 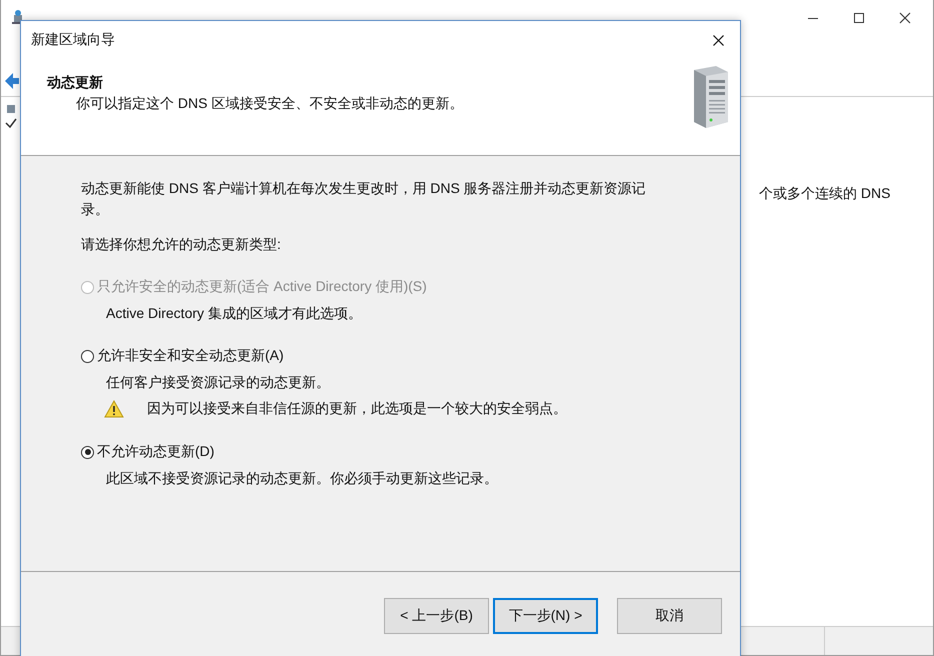 What do you see at coordinates (234, 314) in the screenshot?
I see `option-description: Active Directory 集成的区域才有此选项。` at bounding box center [234, 314].